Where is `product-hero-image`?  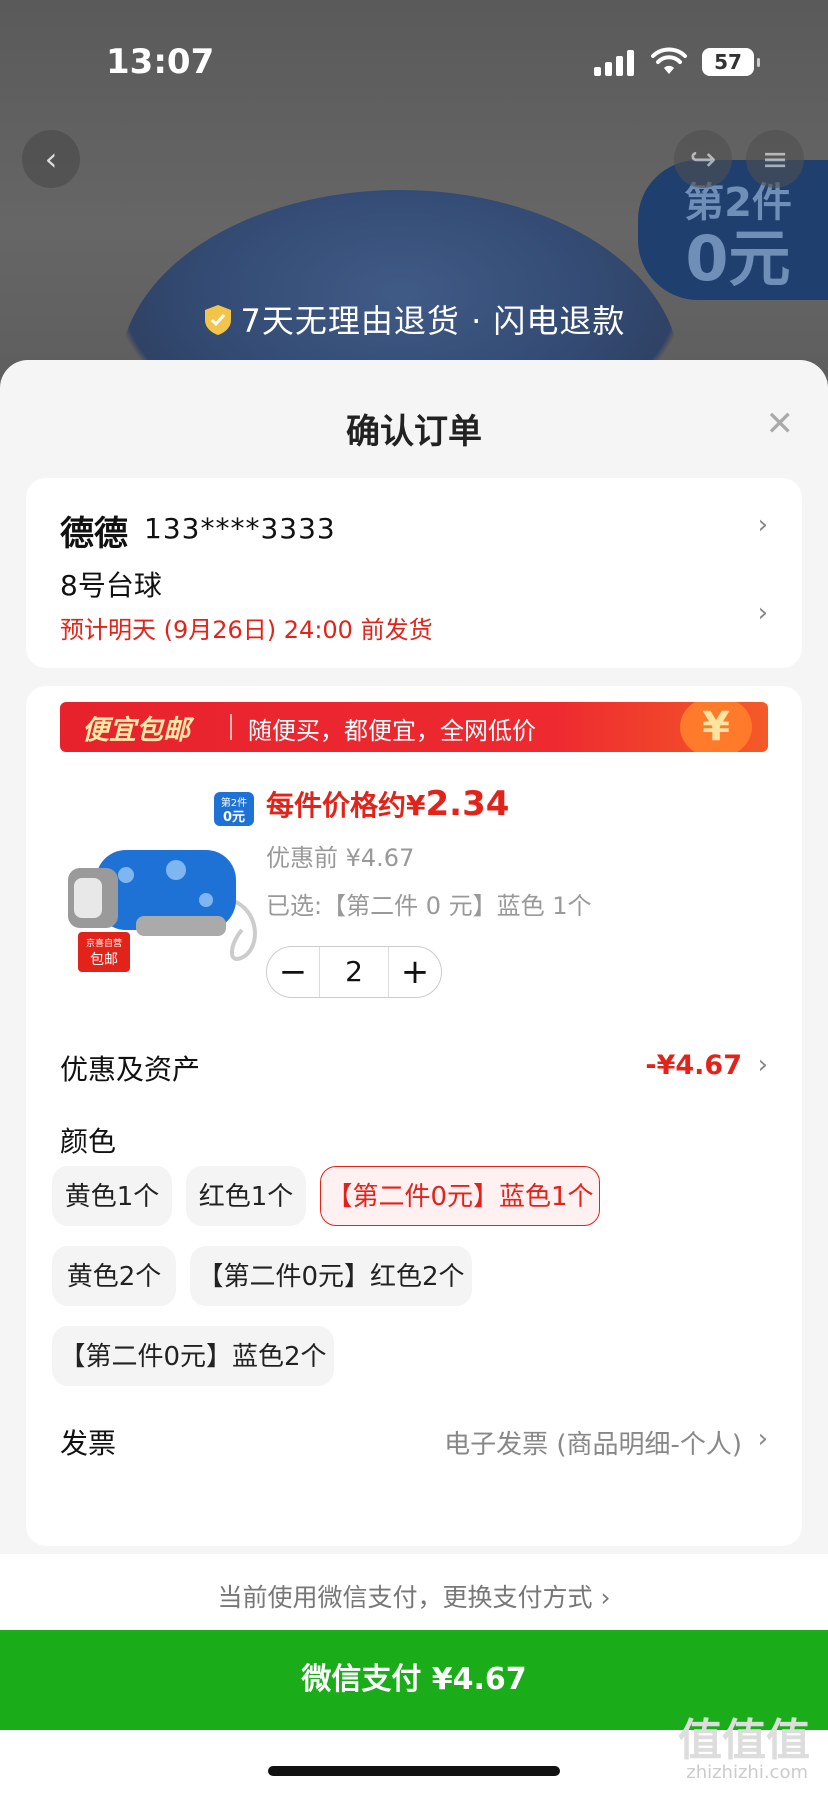
product-hero-image is located at coordinates (400, 285).